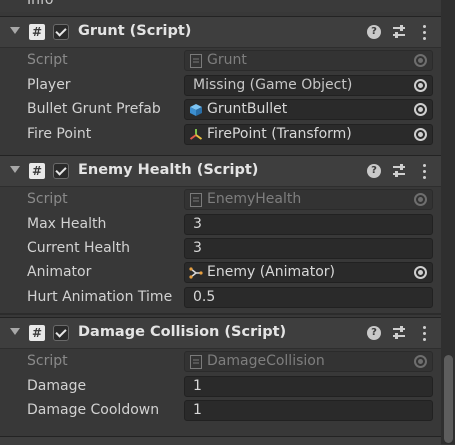  Describe the element at coordinates (308, 410) in the screenshot. I see `damage-cooldown-input: 1` at that location.